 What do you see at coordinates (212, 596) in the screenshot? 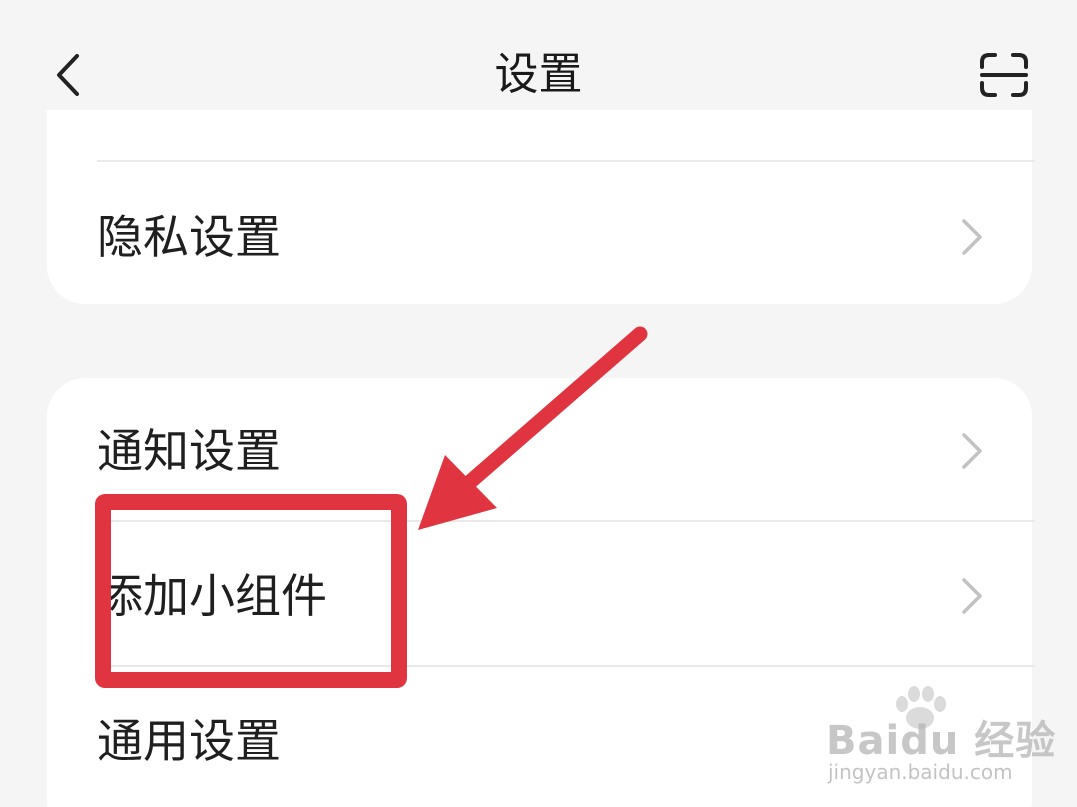
I see `settings-item-label: 添加小组件` at bounding box center [212, 596].